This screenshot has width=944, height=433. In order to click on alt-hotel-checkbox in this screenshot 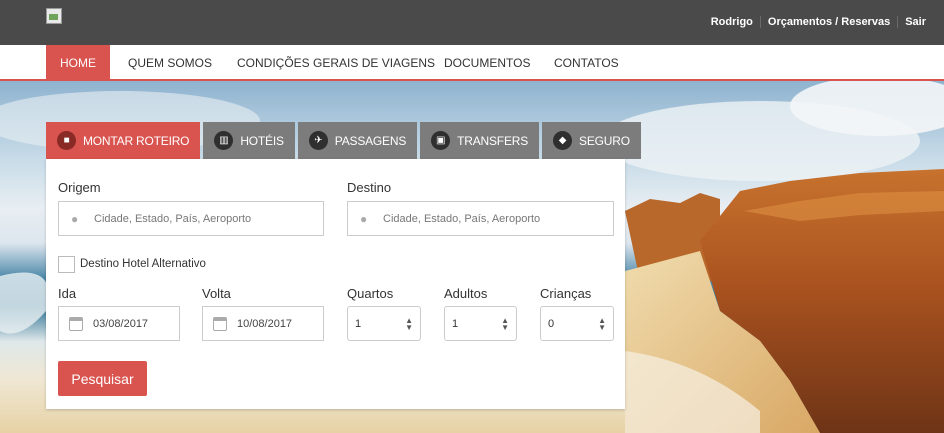, I will do `click(66, 264)`.